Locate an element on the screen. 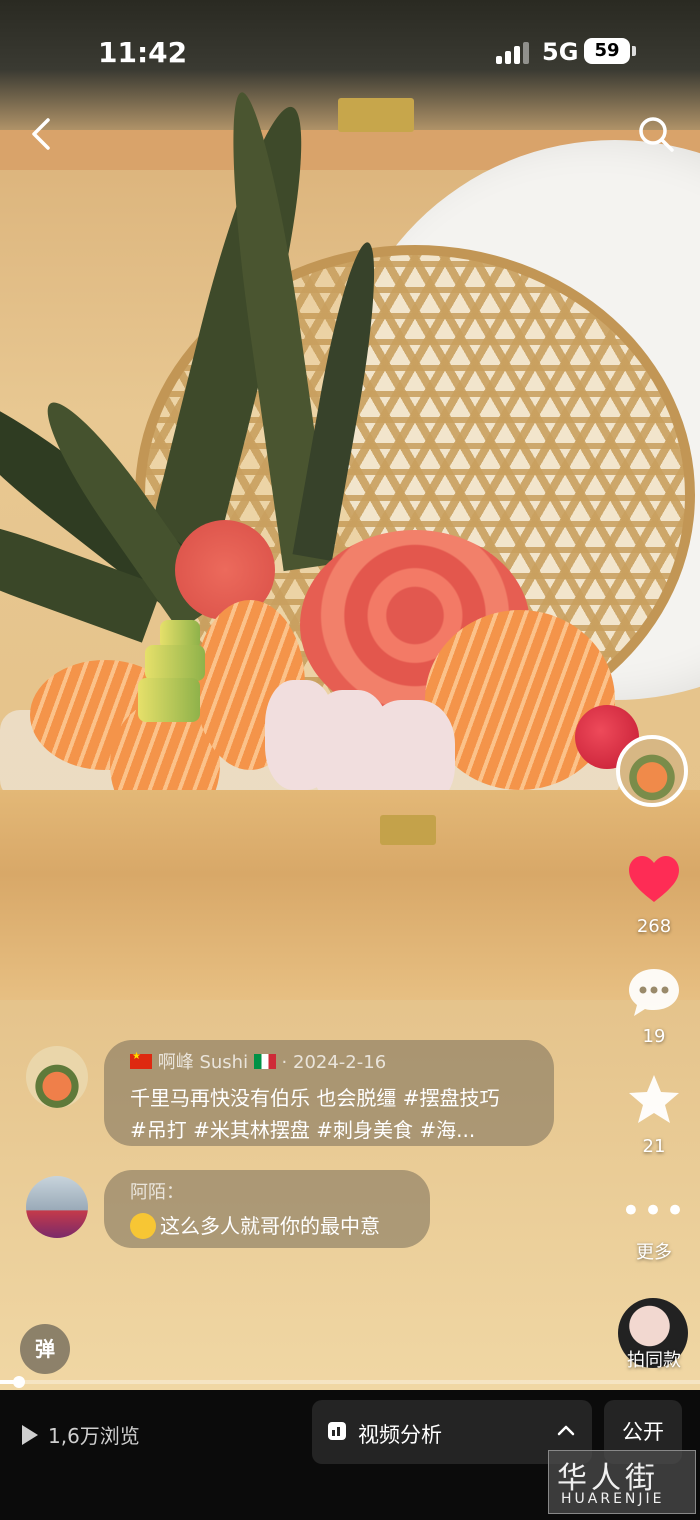  battery-tip is located at coordinates (634, 51).